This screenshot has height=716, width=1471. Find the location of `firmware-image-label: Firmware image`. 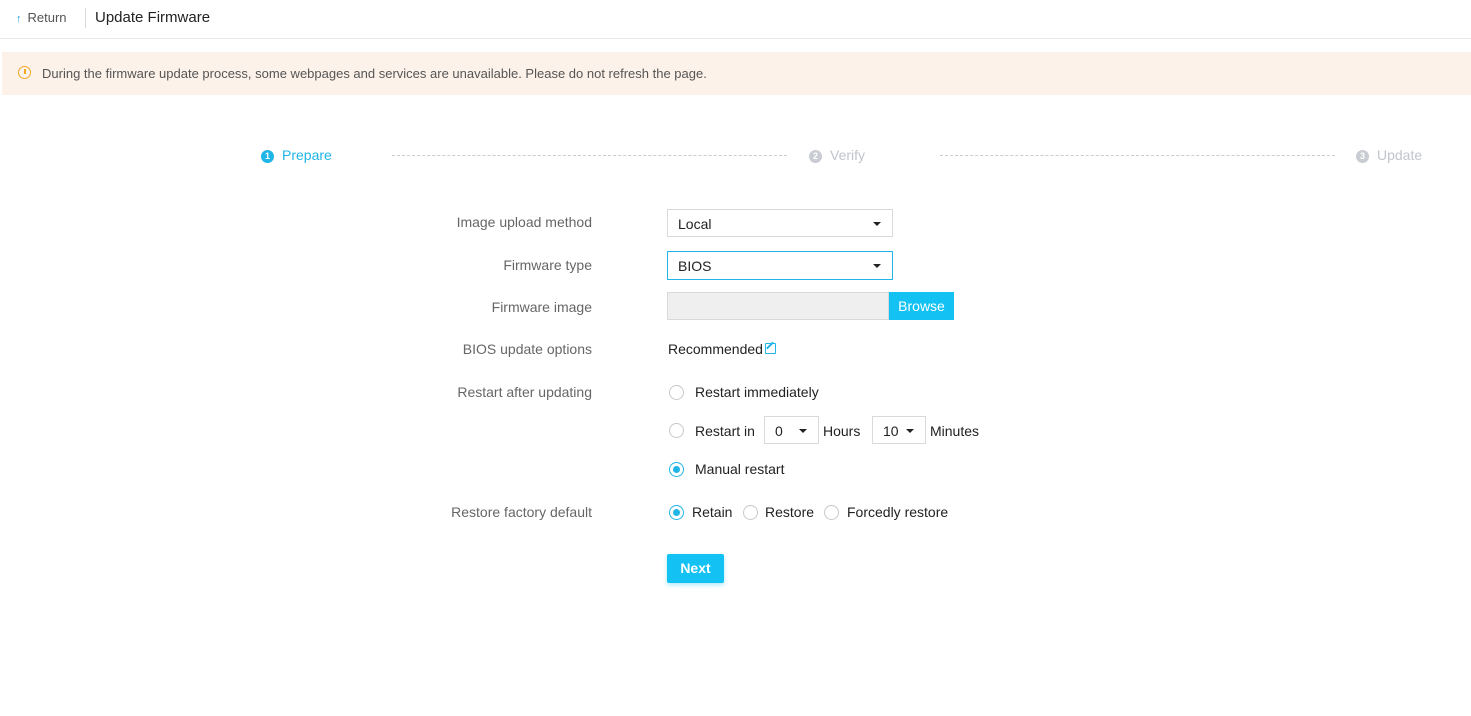

firmware-image-label: Firmware image is located at coordinates (541, 307).